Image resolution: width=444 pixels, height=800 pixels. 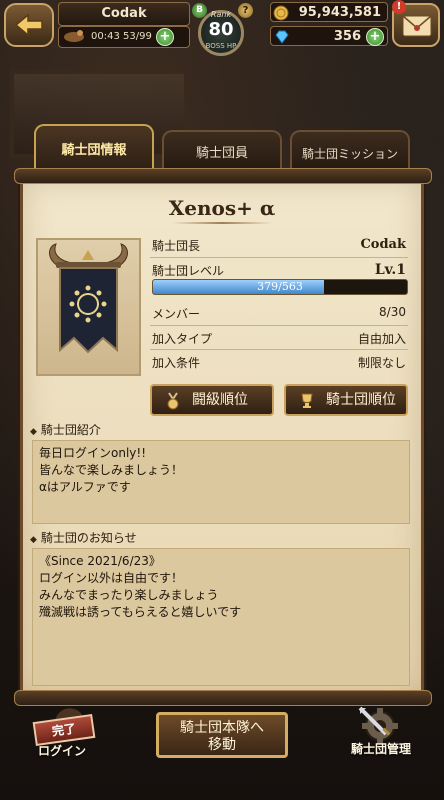 What do you see at coordinates (222, 223) in the screenshot?
I see `title-flourish` at bounding box center [222, 223].